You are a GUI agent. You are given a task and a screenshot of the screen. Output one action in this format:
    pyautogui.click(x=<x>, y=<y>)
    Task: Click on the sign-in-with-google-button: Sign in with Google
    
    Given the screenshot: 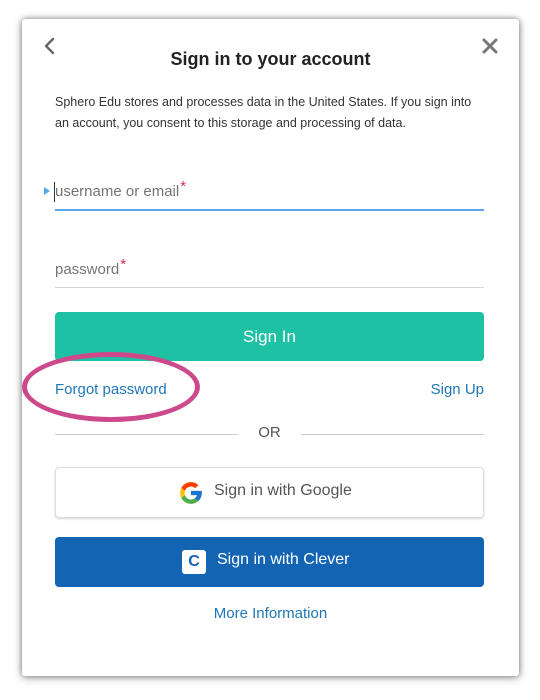 What is the action you would take?
    pyautogui.click(x=269, y=492)
    